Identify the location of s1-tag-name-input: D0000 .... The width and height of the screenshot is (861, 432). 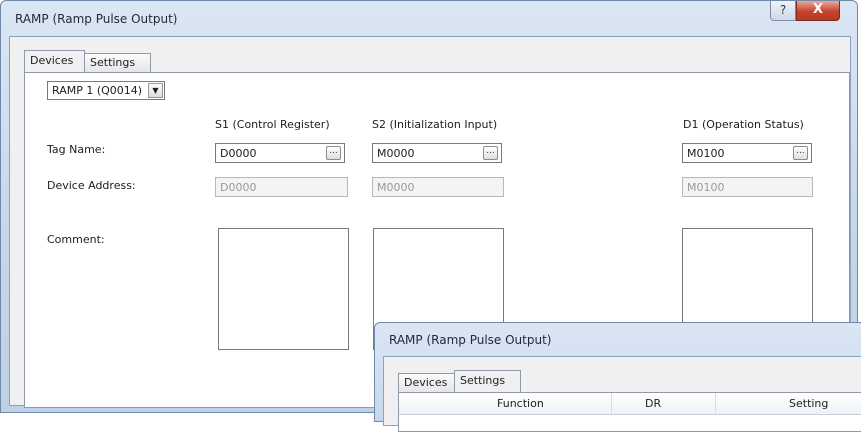
(280, 153).